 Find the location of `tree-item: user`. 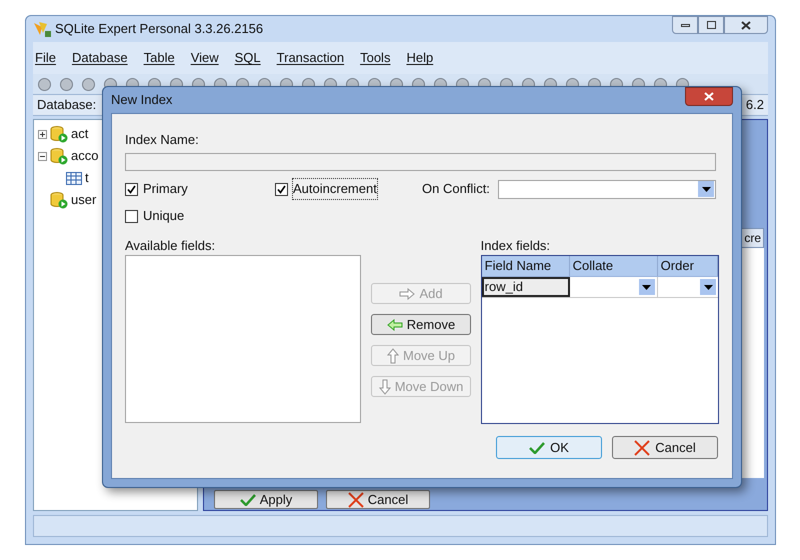

tree-item: user is located at coordinates (83, 200).